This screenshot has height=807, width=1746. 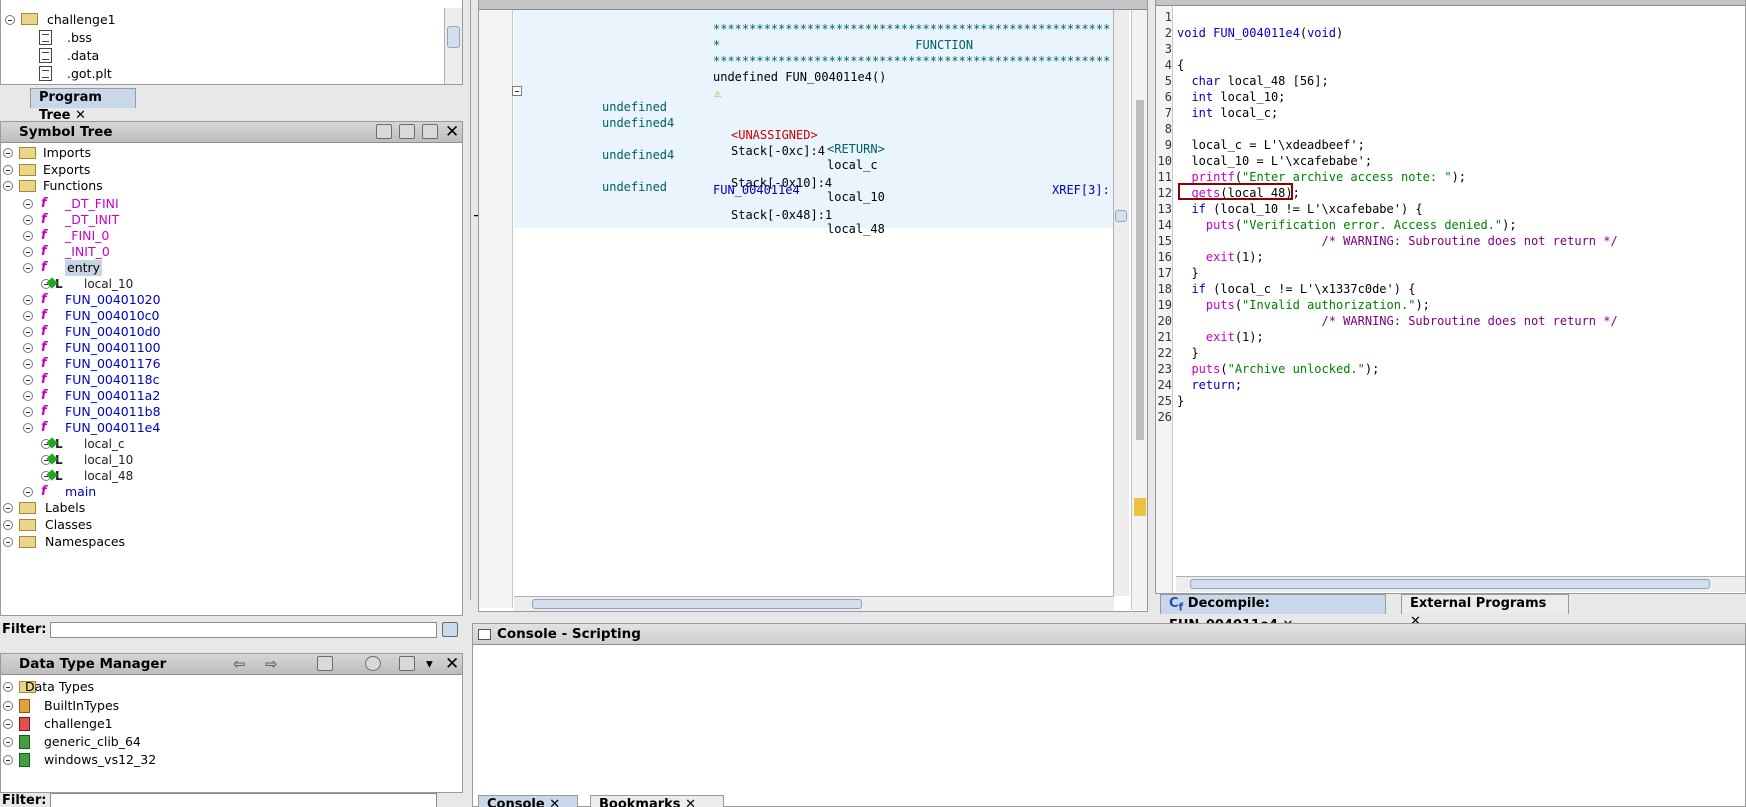 I want to click on tree-function-item: f FUN_004011b8, so click(x=123, y=412).